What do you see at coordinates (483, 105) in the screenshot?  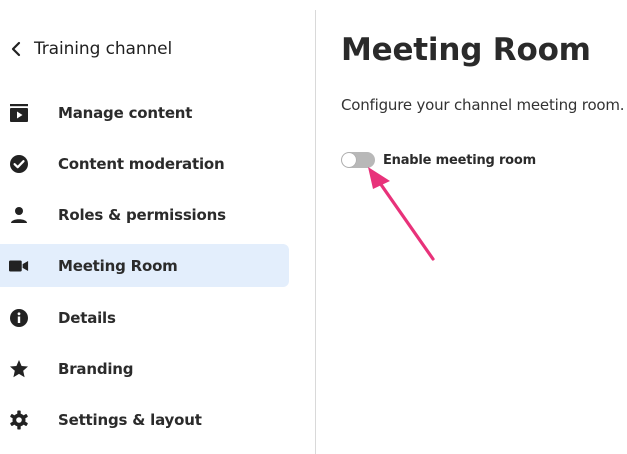 I see `page-description: Configure your channel meeting room.` at bounding box center [483, 105].